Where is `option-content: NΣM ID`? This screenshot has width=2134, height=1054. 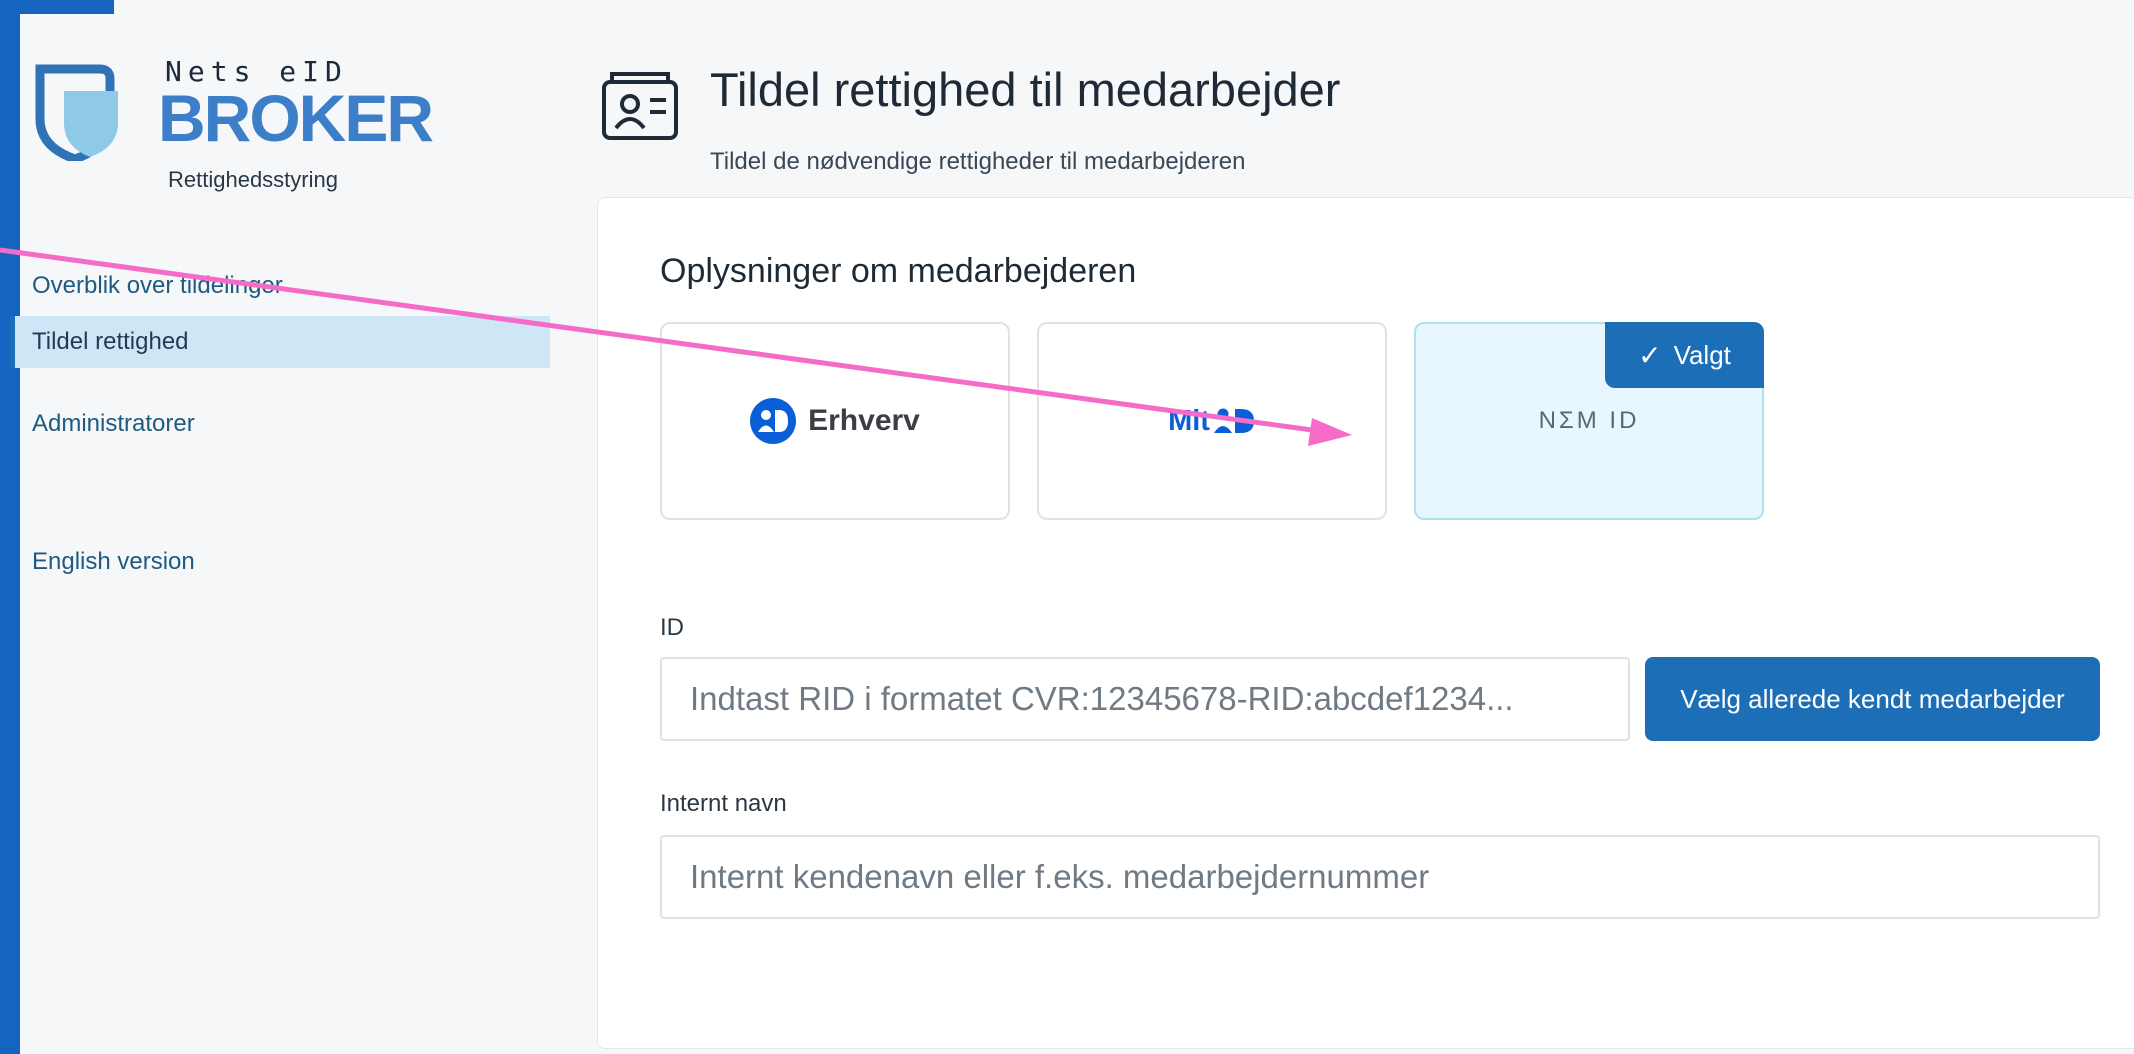
option-content: NΣM ID is located at coordinates (1589, 421).